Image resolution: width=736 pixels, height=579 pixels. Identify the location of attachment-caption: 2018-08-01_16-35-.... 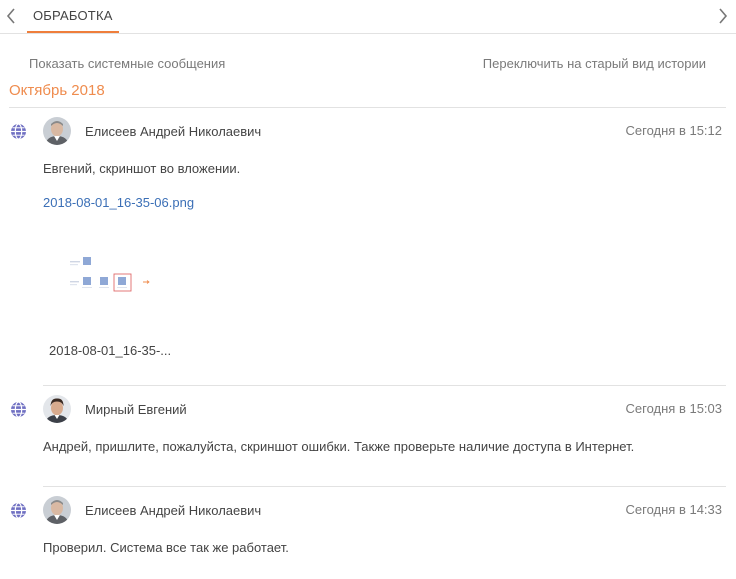
(110, 350).